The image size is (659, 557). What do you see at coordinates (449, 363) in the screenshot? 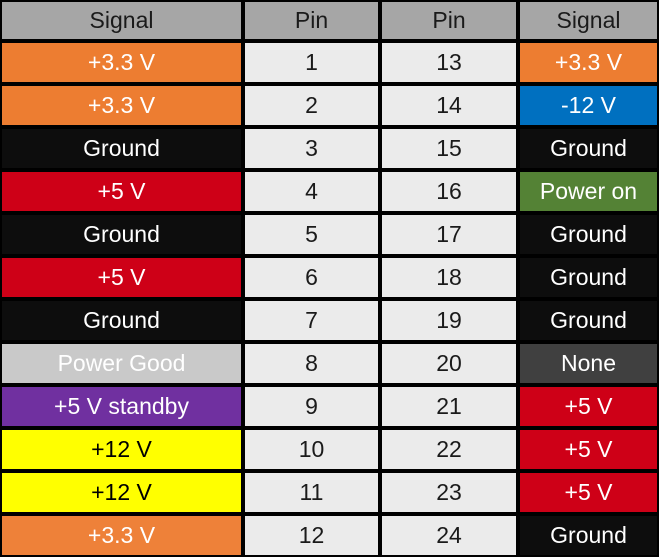
I see `pin-cell-right: 20` at bounding box center [449, 363].